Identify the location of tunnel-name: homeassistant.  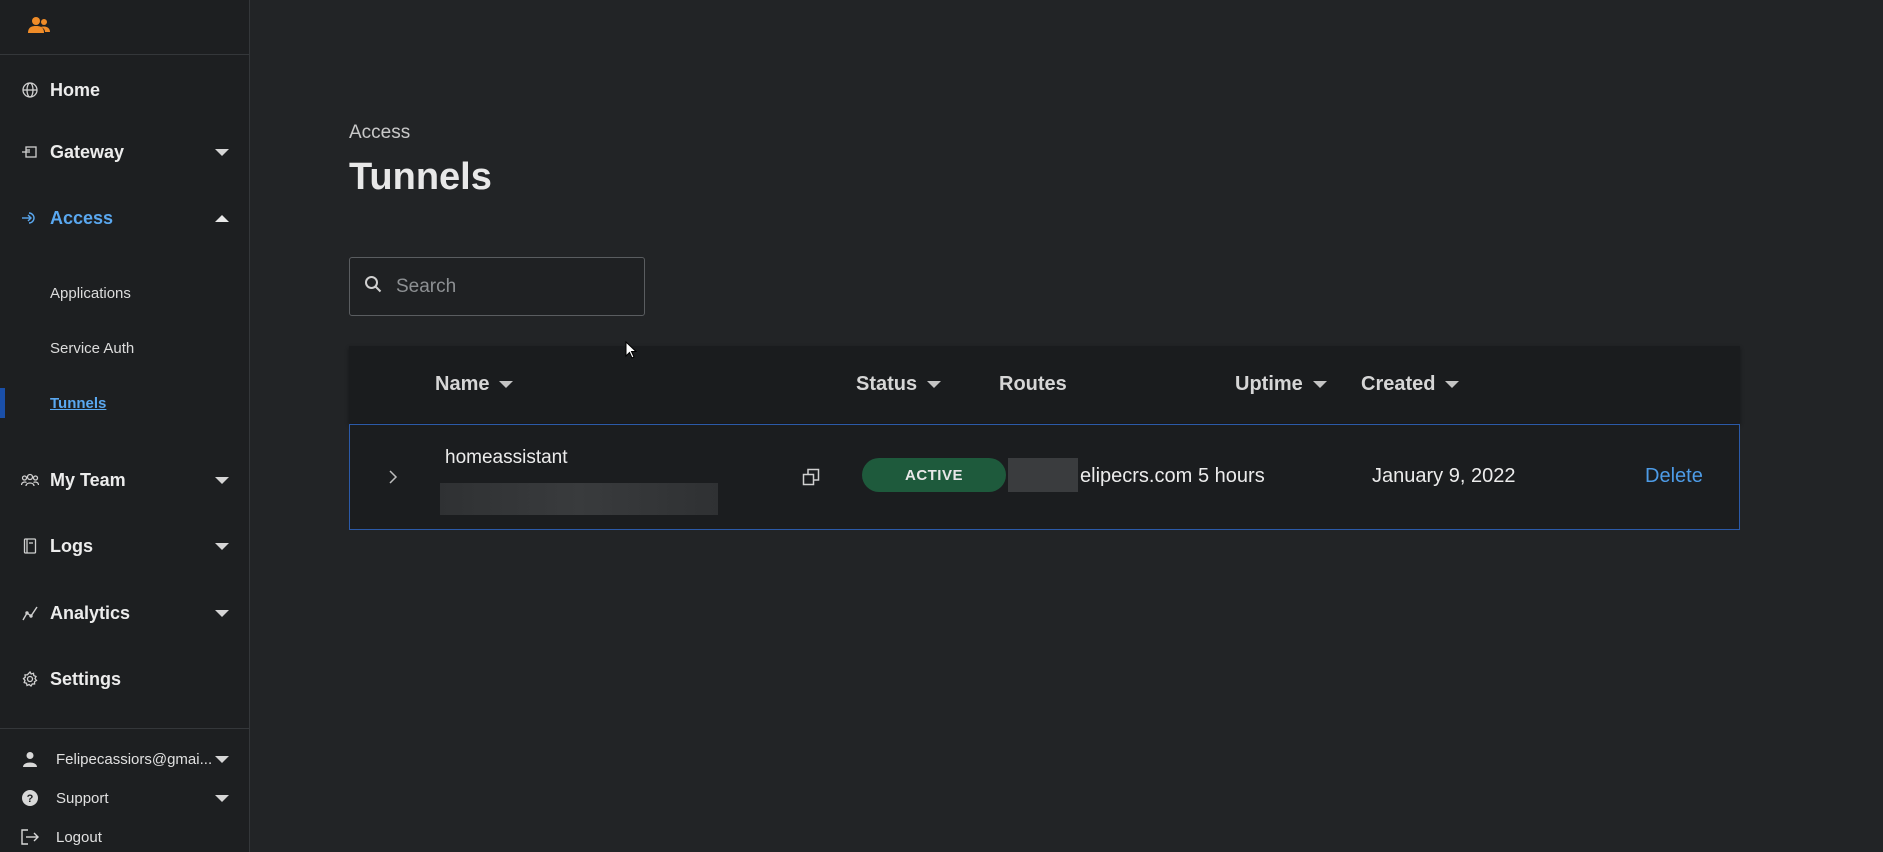
(506, 457).